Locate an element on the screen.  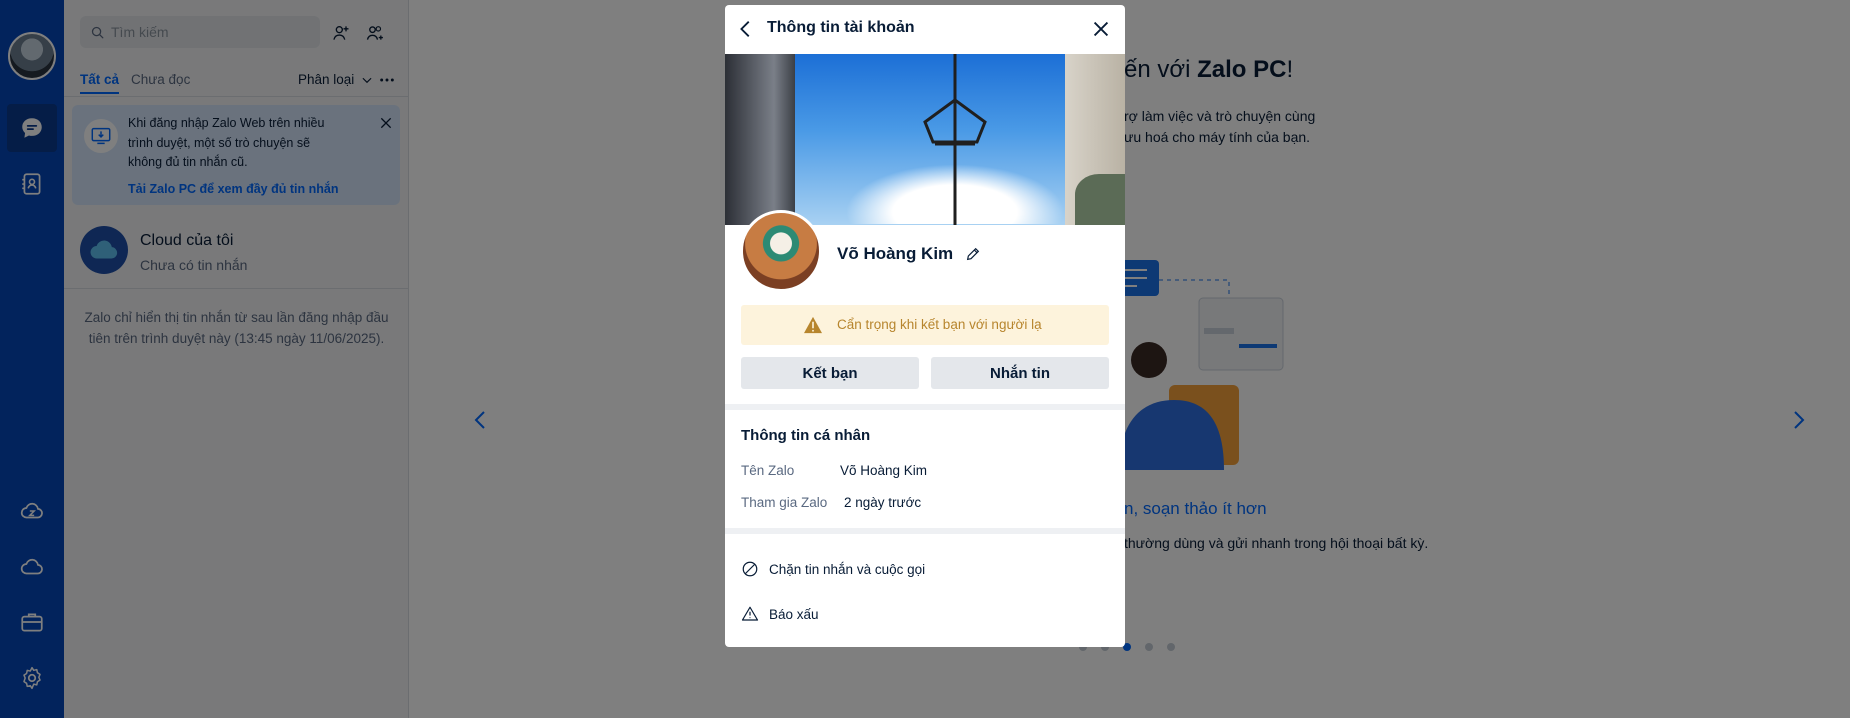
profile-name: Võ Hoàng Kim is located at coordinates (895, 253).